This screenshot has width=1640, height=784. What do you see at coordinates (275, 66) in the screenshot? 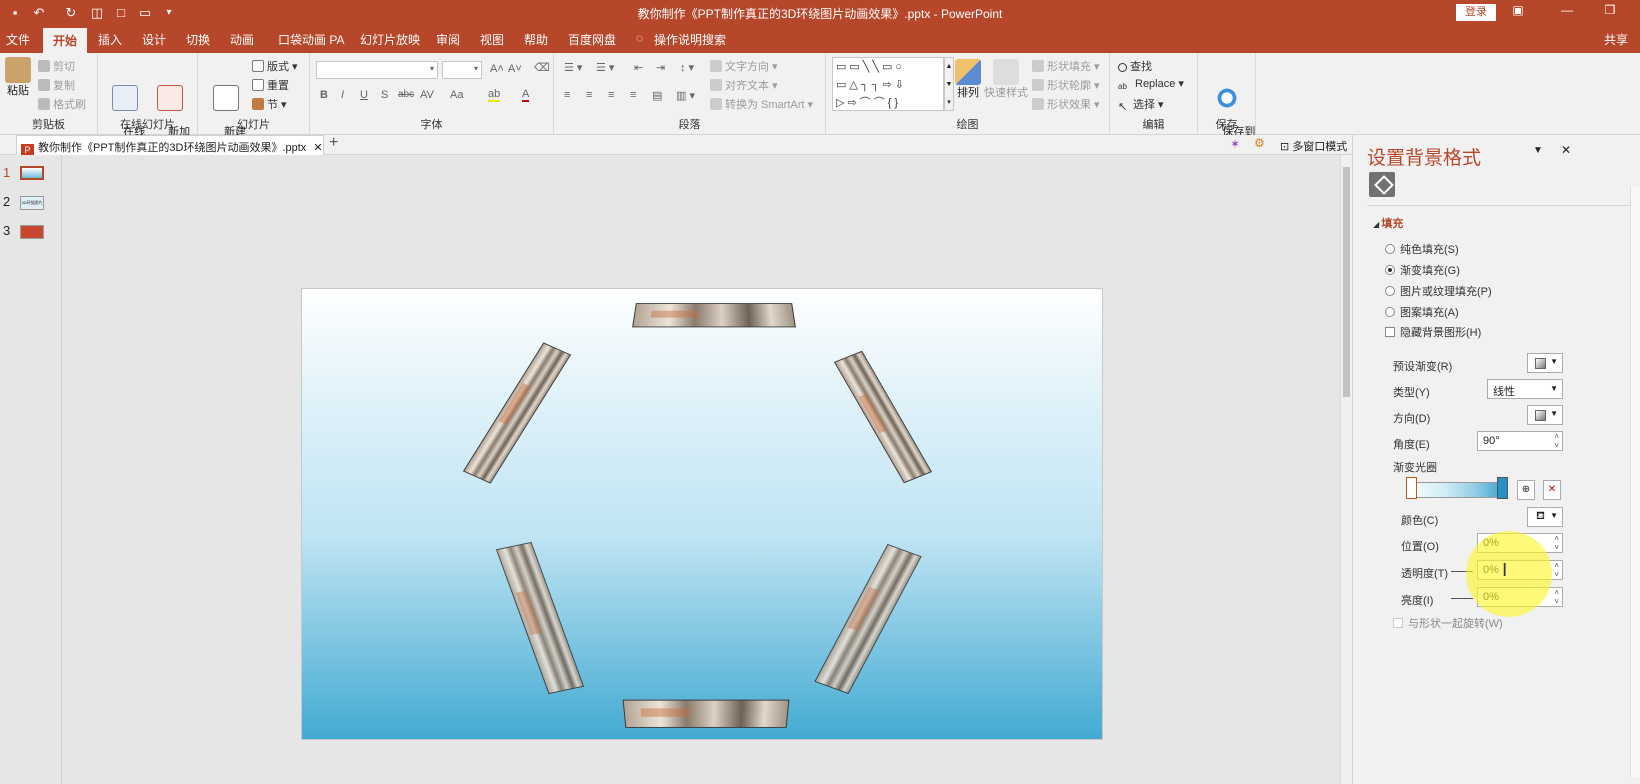
I see `layout-button: 版式 ▾` at bounding box center [275, 66].